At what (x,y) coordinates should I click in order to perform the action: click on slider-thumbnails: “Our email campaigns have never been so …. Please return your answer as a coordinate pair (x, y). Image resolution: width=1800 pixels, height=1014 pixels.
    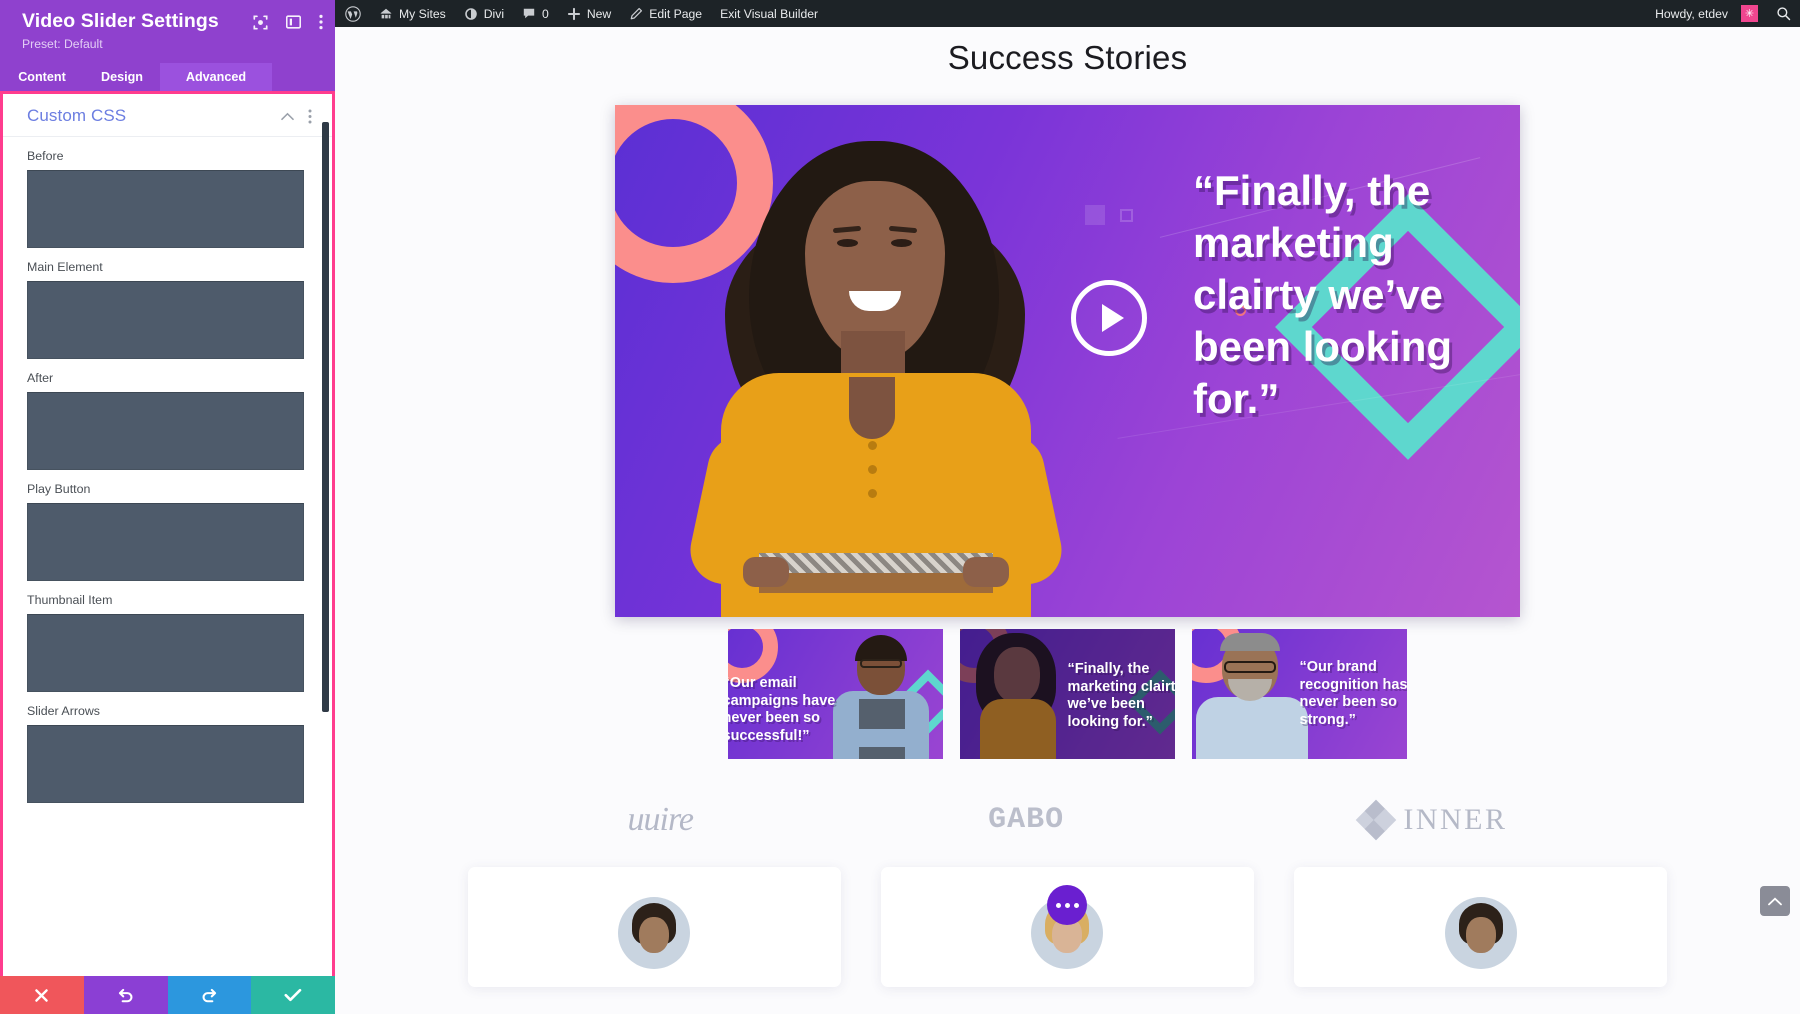
    Looking at the image, I should click on (1067, 694).